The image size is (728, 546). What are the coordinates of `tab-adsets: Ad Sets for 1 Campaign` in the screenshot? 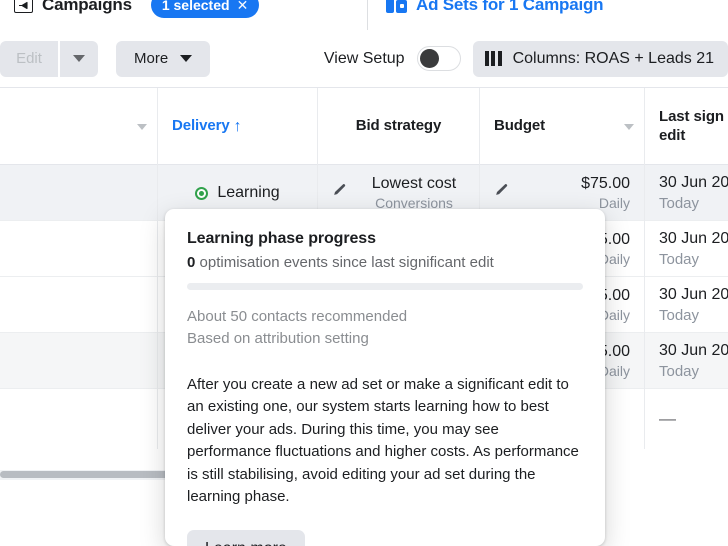 It's located at (550, 15).